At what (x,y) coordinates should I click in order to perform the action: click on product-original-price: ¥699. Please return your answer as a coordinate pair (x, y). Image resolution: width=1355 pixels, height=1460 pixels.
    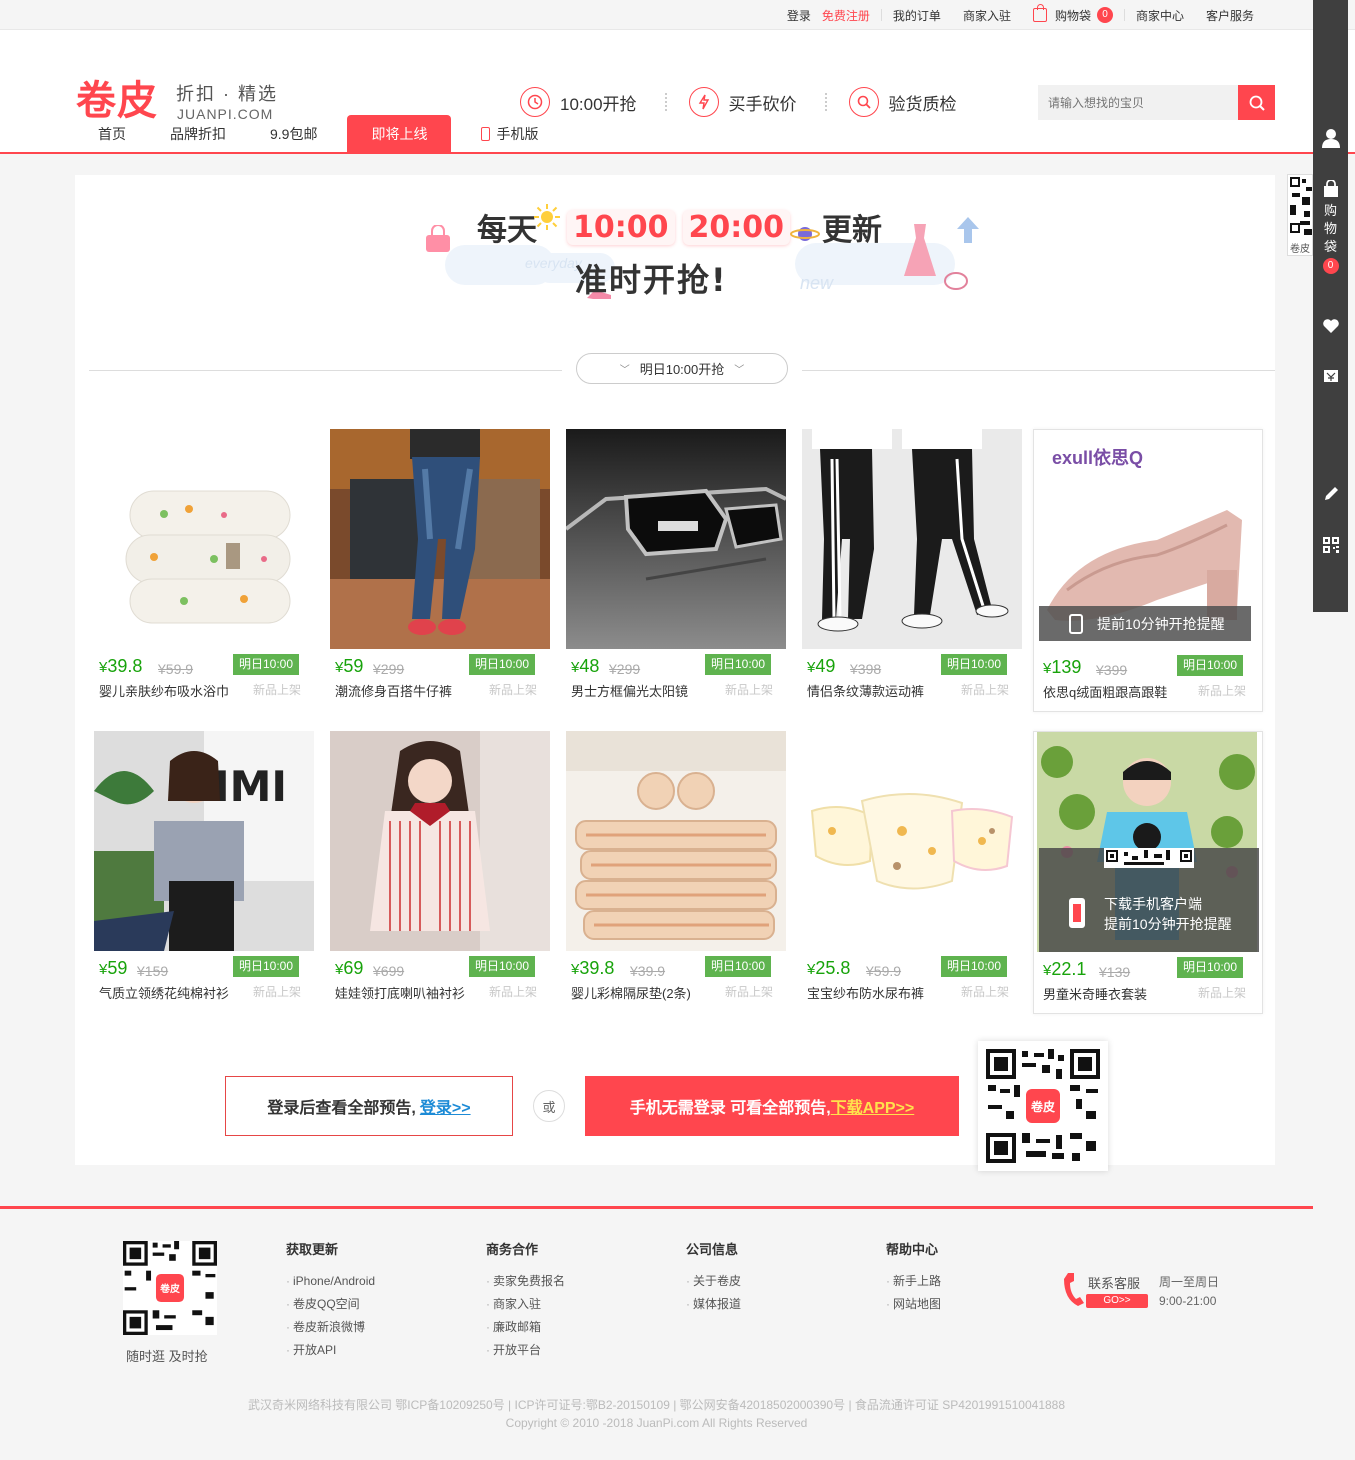
    Looking at the image, I should click on (389, 971).